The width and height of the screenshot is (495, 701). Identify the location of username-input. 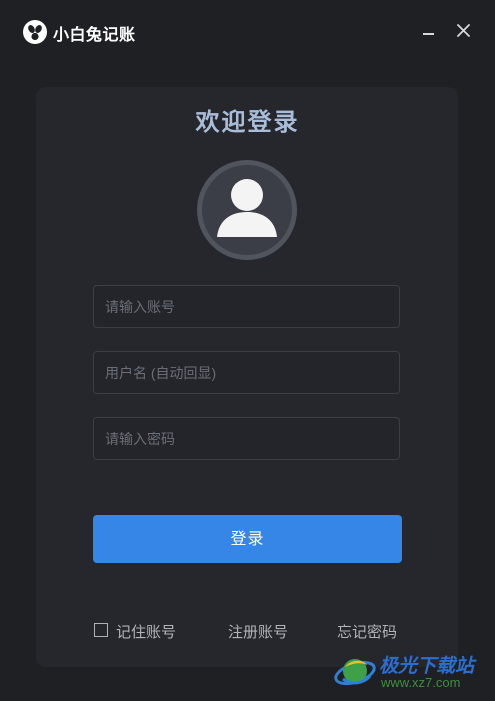
(246, 372).